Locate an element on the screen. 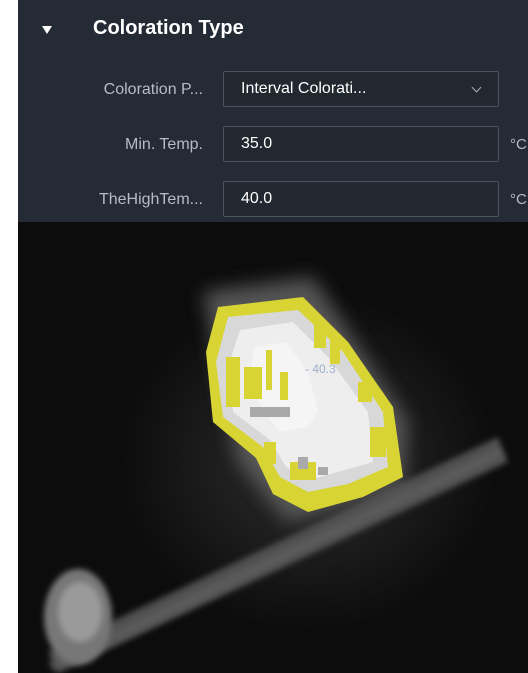  high-temp-input: 40.0 is located at coordinates (361, 199).